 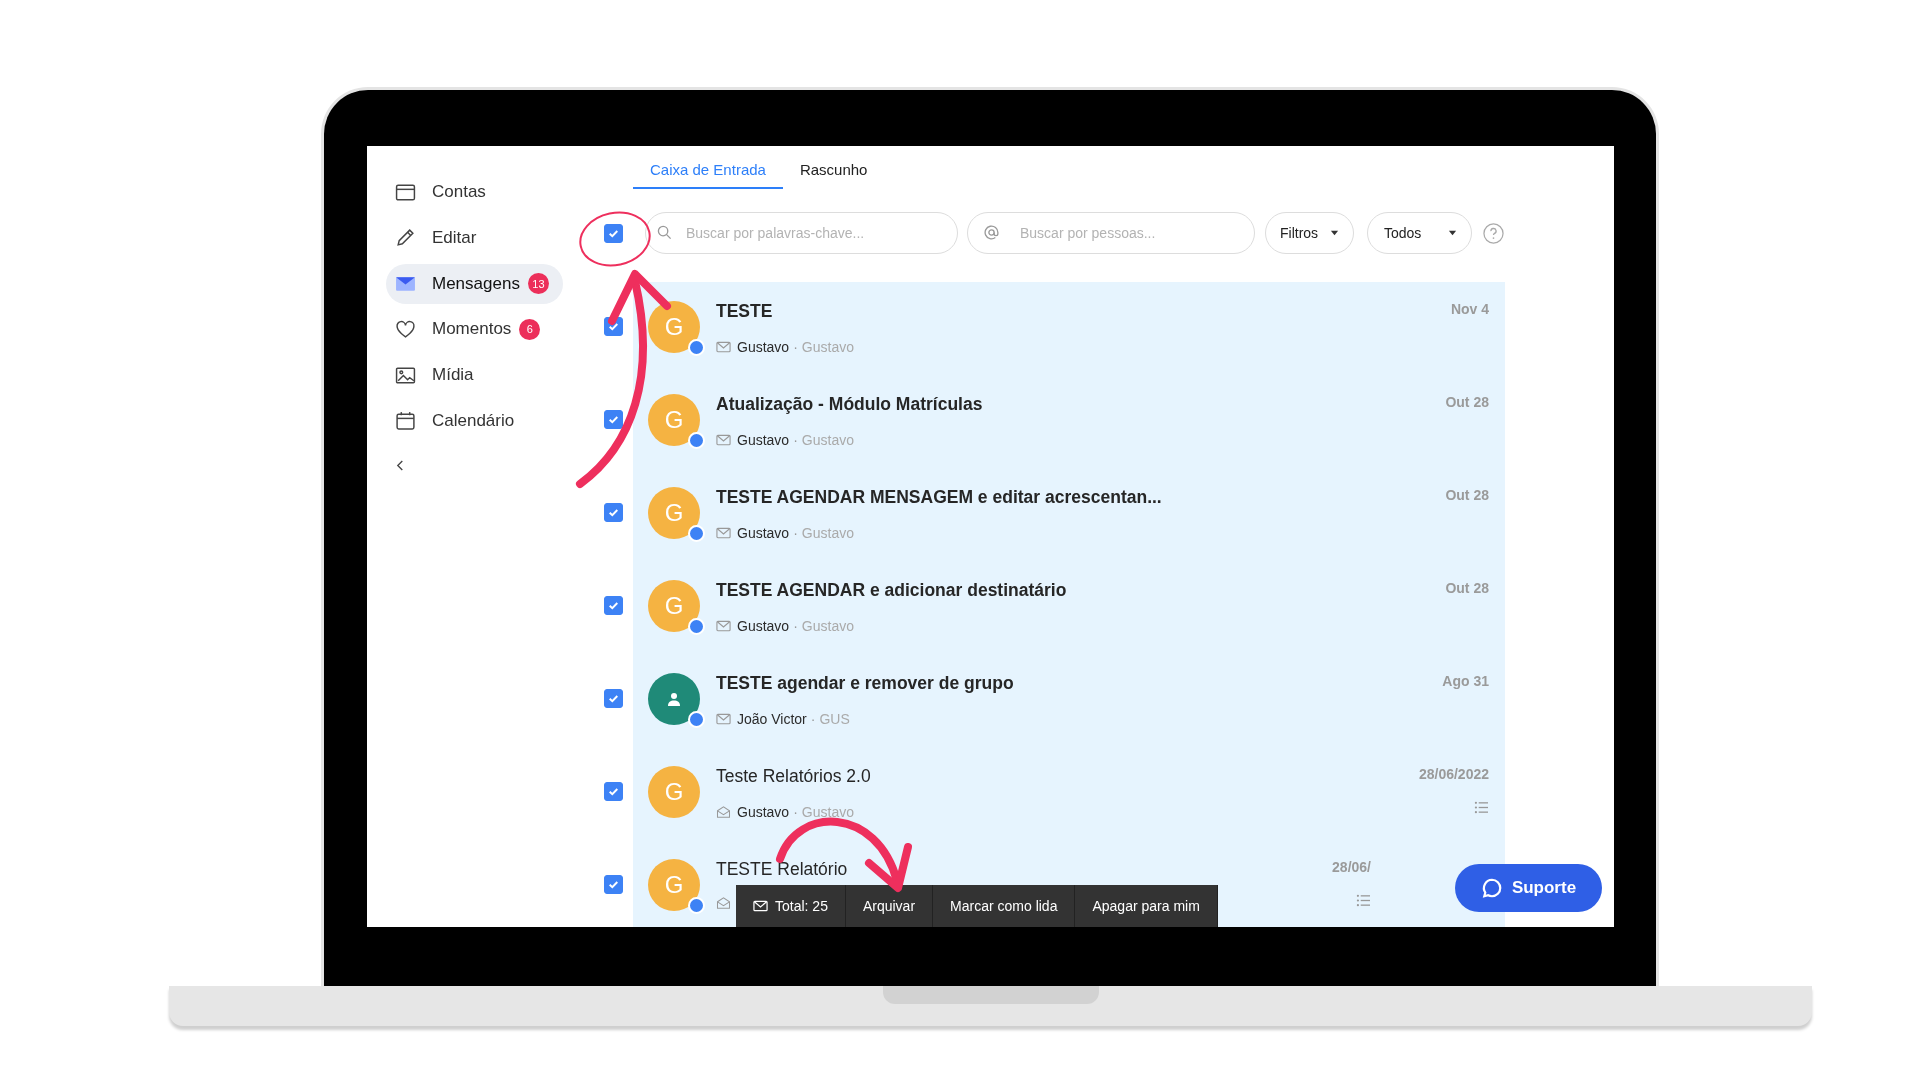 I want to click on action-button: Marcar como lida, so click(x=1004, y=906).